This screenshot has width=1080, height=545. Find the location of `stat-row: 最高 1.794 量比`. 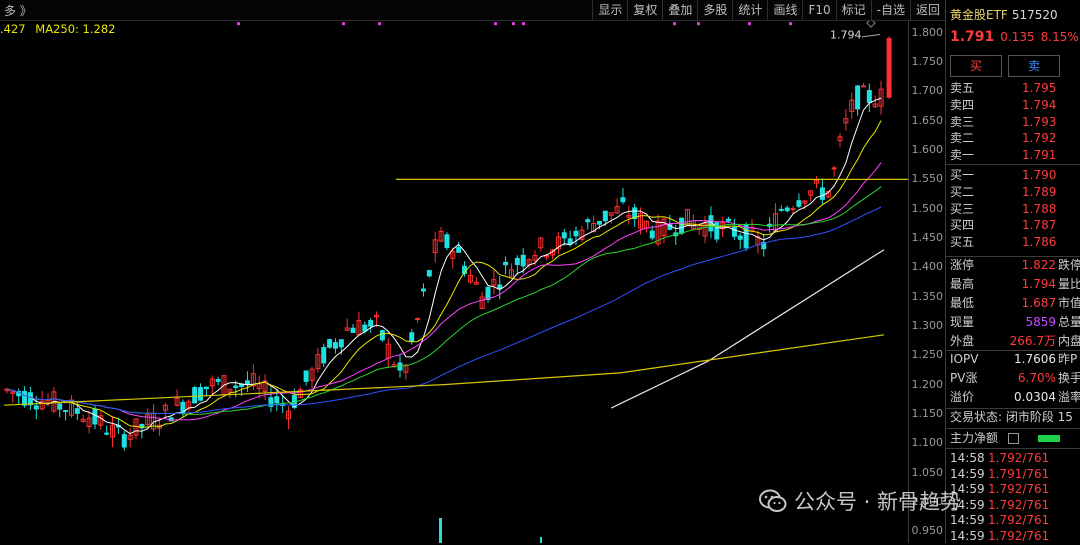

stat-row: 最高 1.794 量比 is located at coordinates (1013, 284).